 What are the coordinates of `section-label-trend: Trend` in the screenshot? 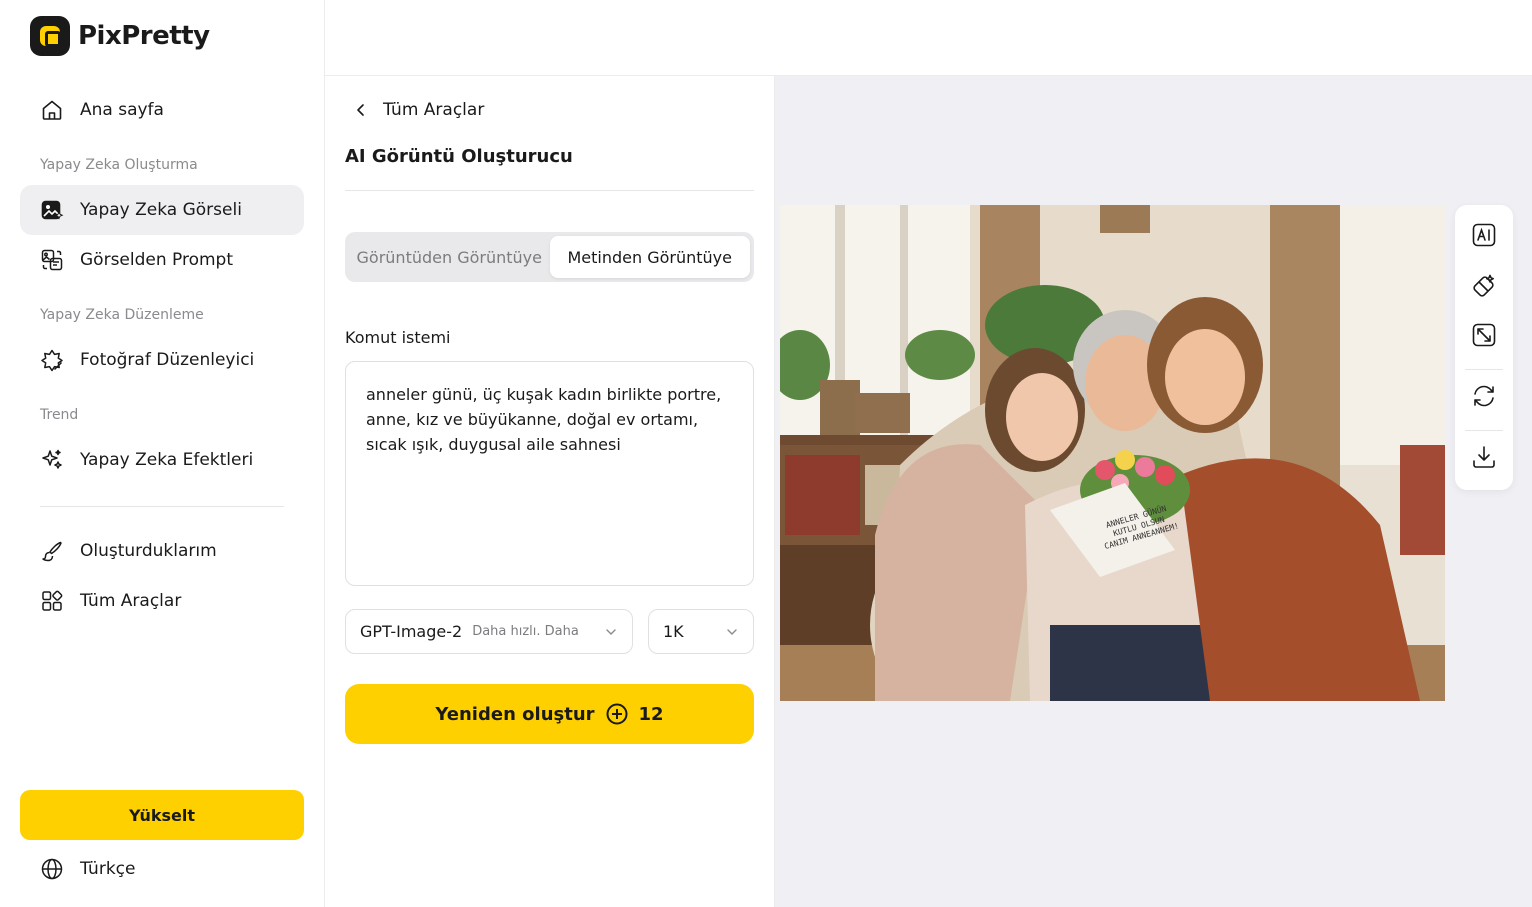 It's located at (59, 415).